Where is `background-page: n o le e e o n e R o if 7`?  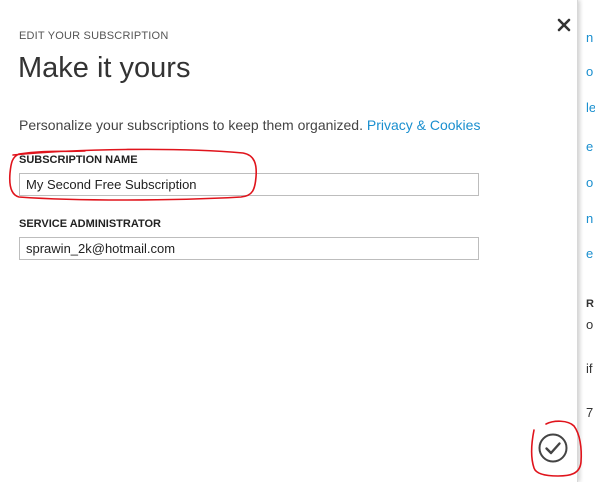 background-page: n o le e e o n e R o if 7 is located at coordinates (586, 241).